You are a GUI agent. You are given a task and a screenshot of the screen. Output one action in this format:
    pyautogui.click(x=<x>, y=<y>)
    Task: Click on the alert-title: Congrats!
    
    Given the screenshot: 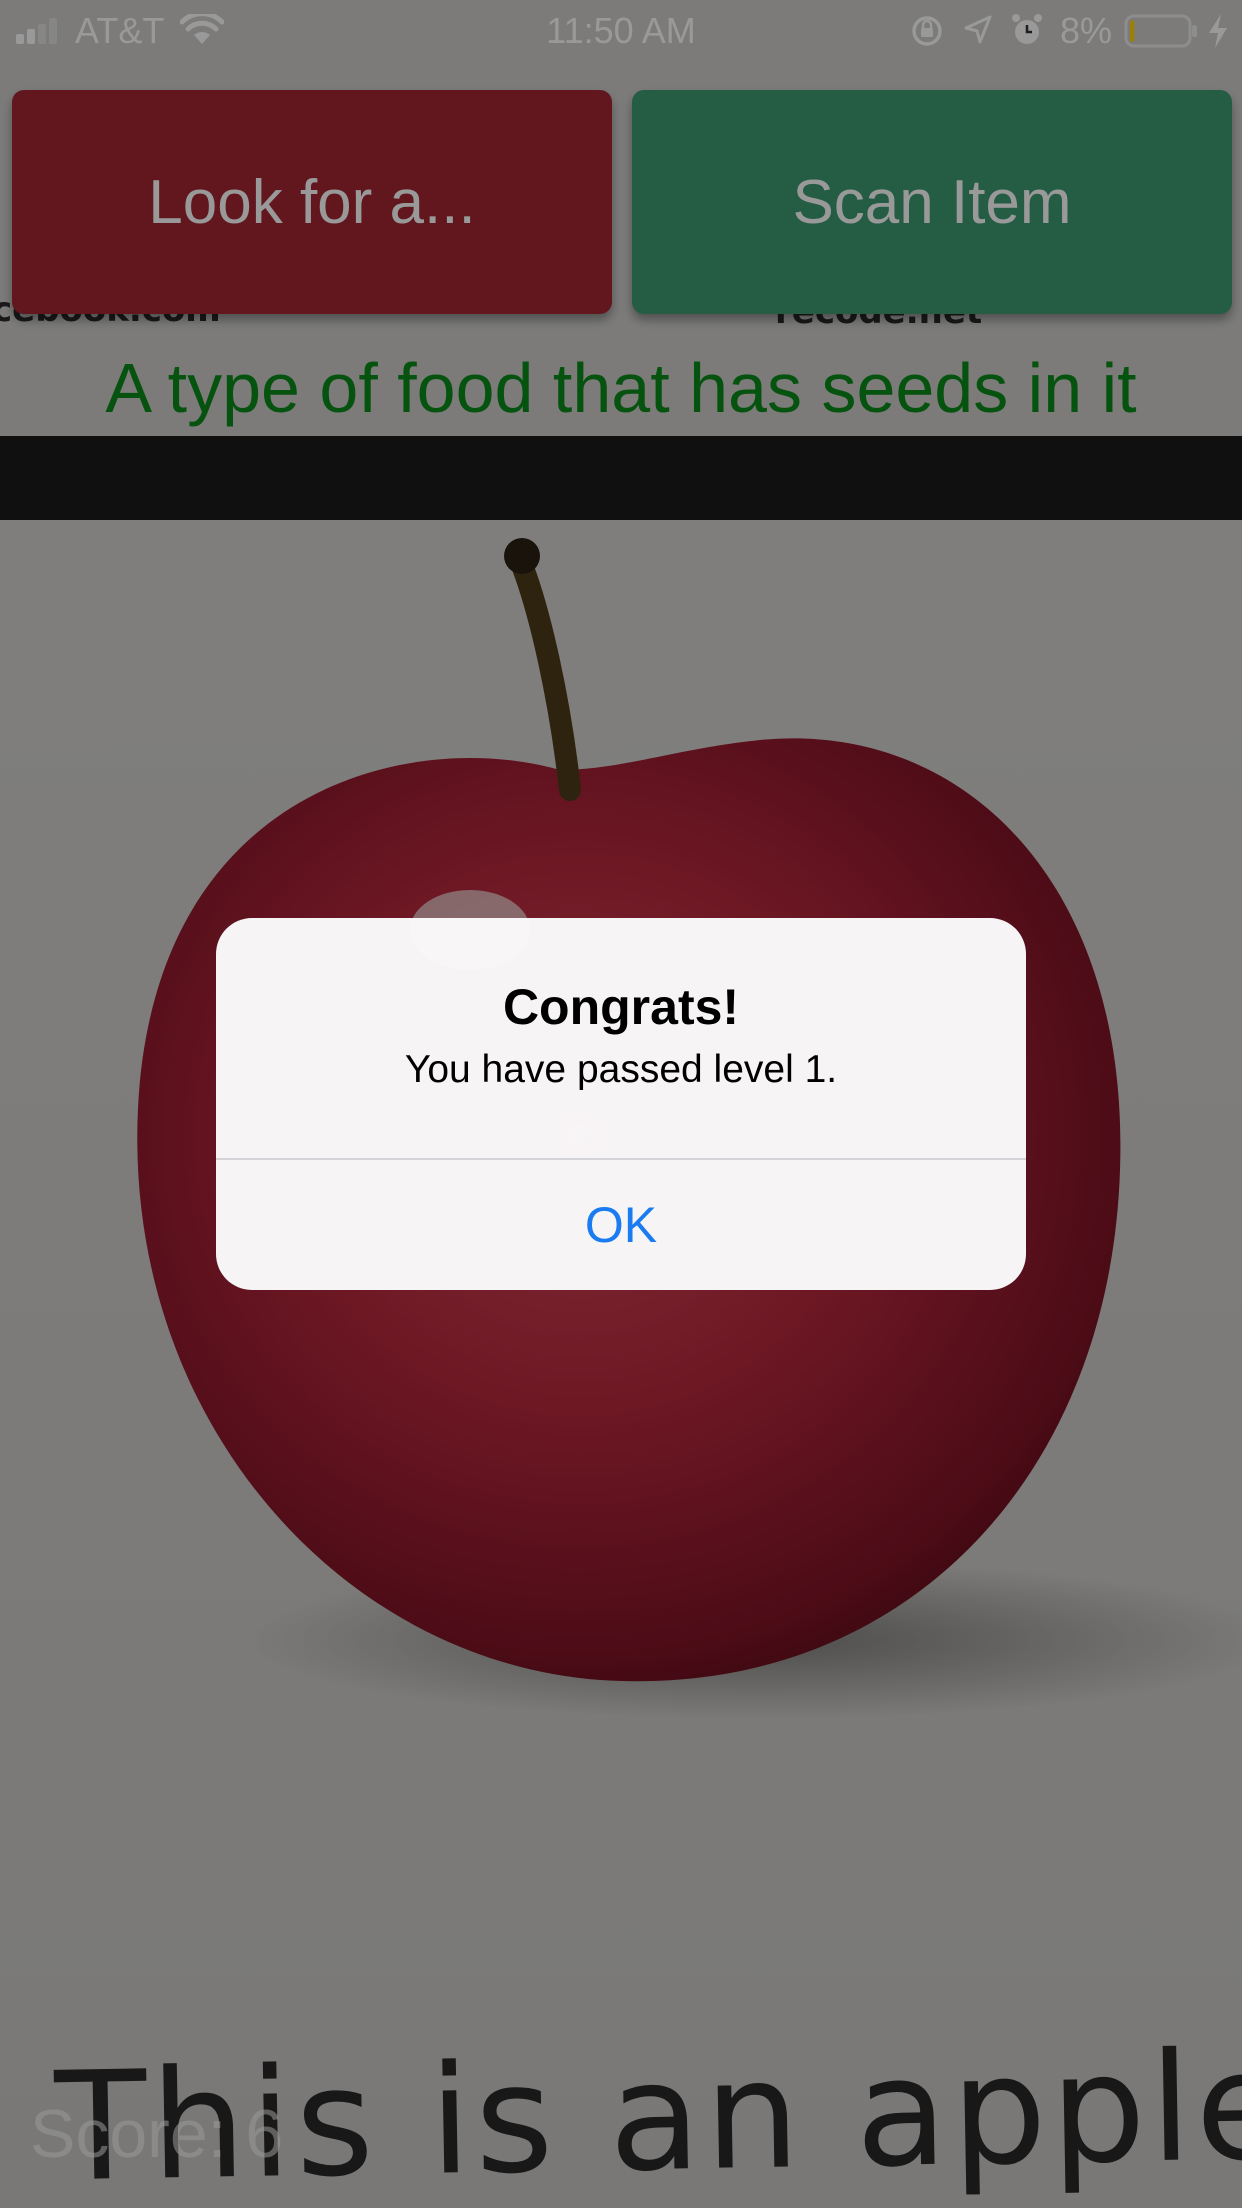 What is the action you would take?
    pyautogui.click(x=621, y=1007)
    